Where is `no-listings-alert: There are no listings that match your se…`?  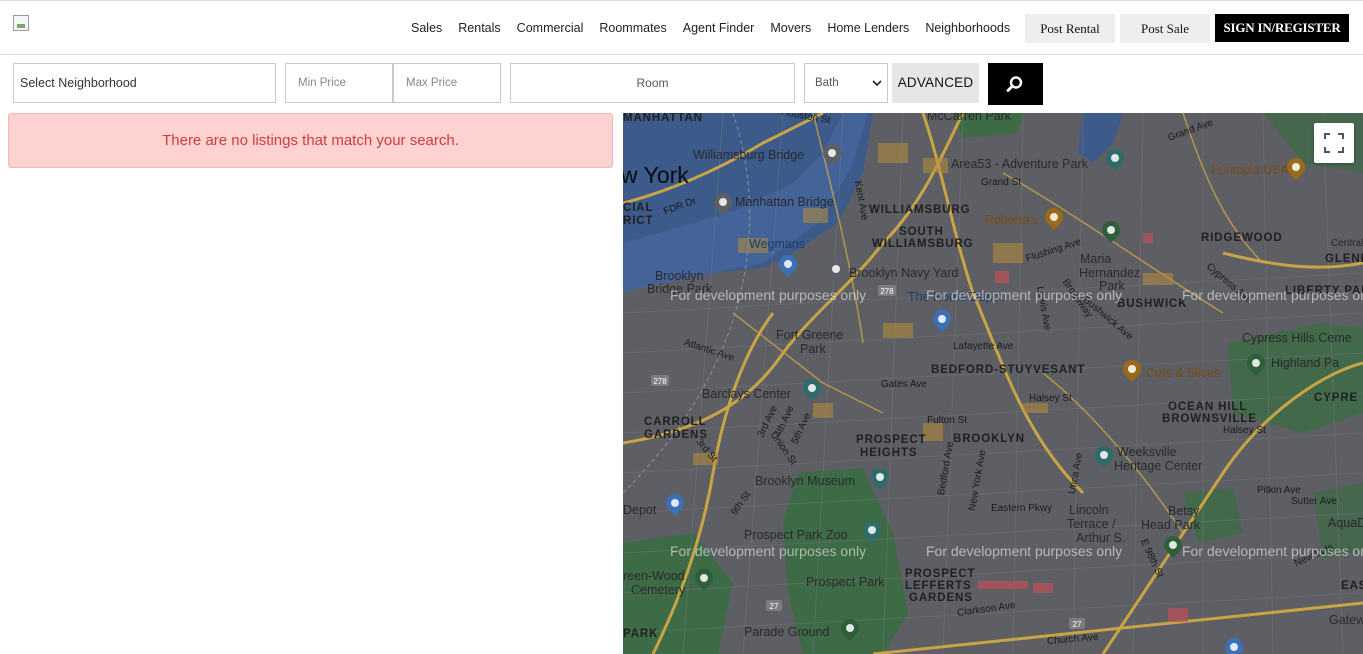
no-listings-alert: There are no listings that match your se… is located at coordinates (310, 140).